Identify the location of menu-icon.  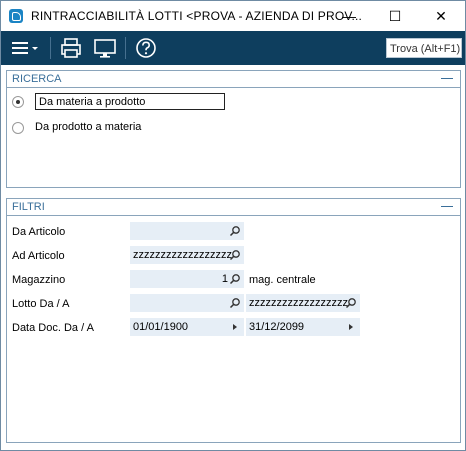
(25, 48).